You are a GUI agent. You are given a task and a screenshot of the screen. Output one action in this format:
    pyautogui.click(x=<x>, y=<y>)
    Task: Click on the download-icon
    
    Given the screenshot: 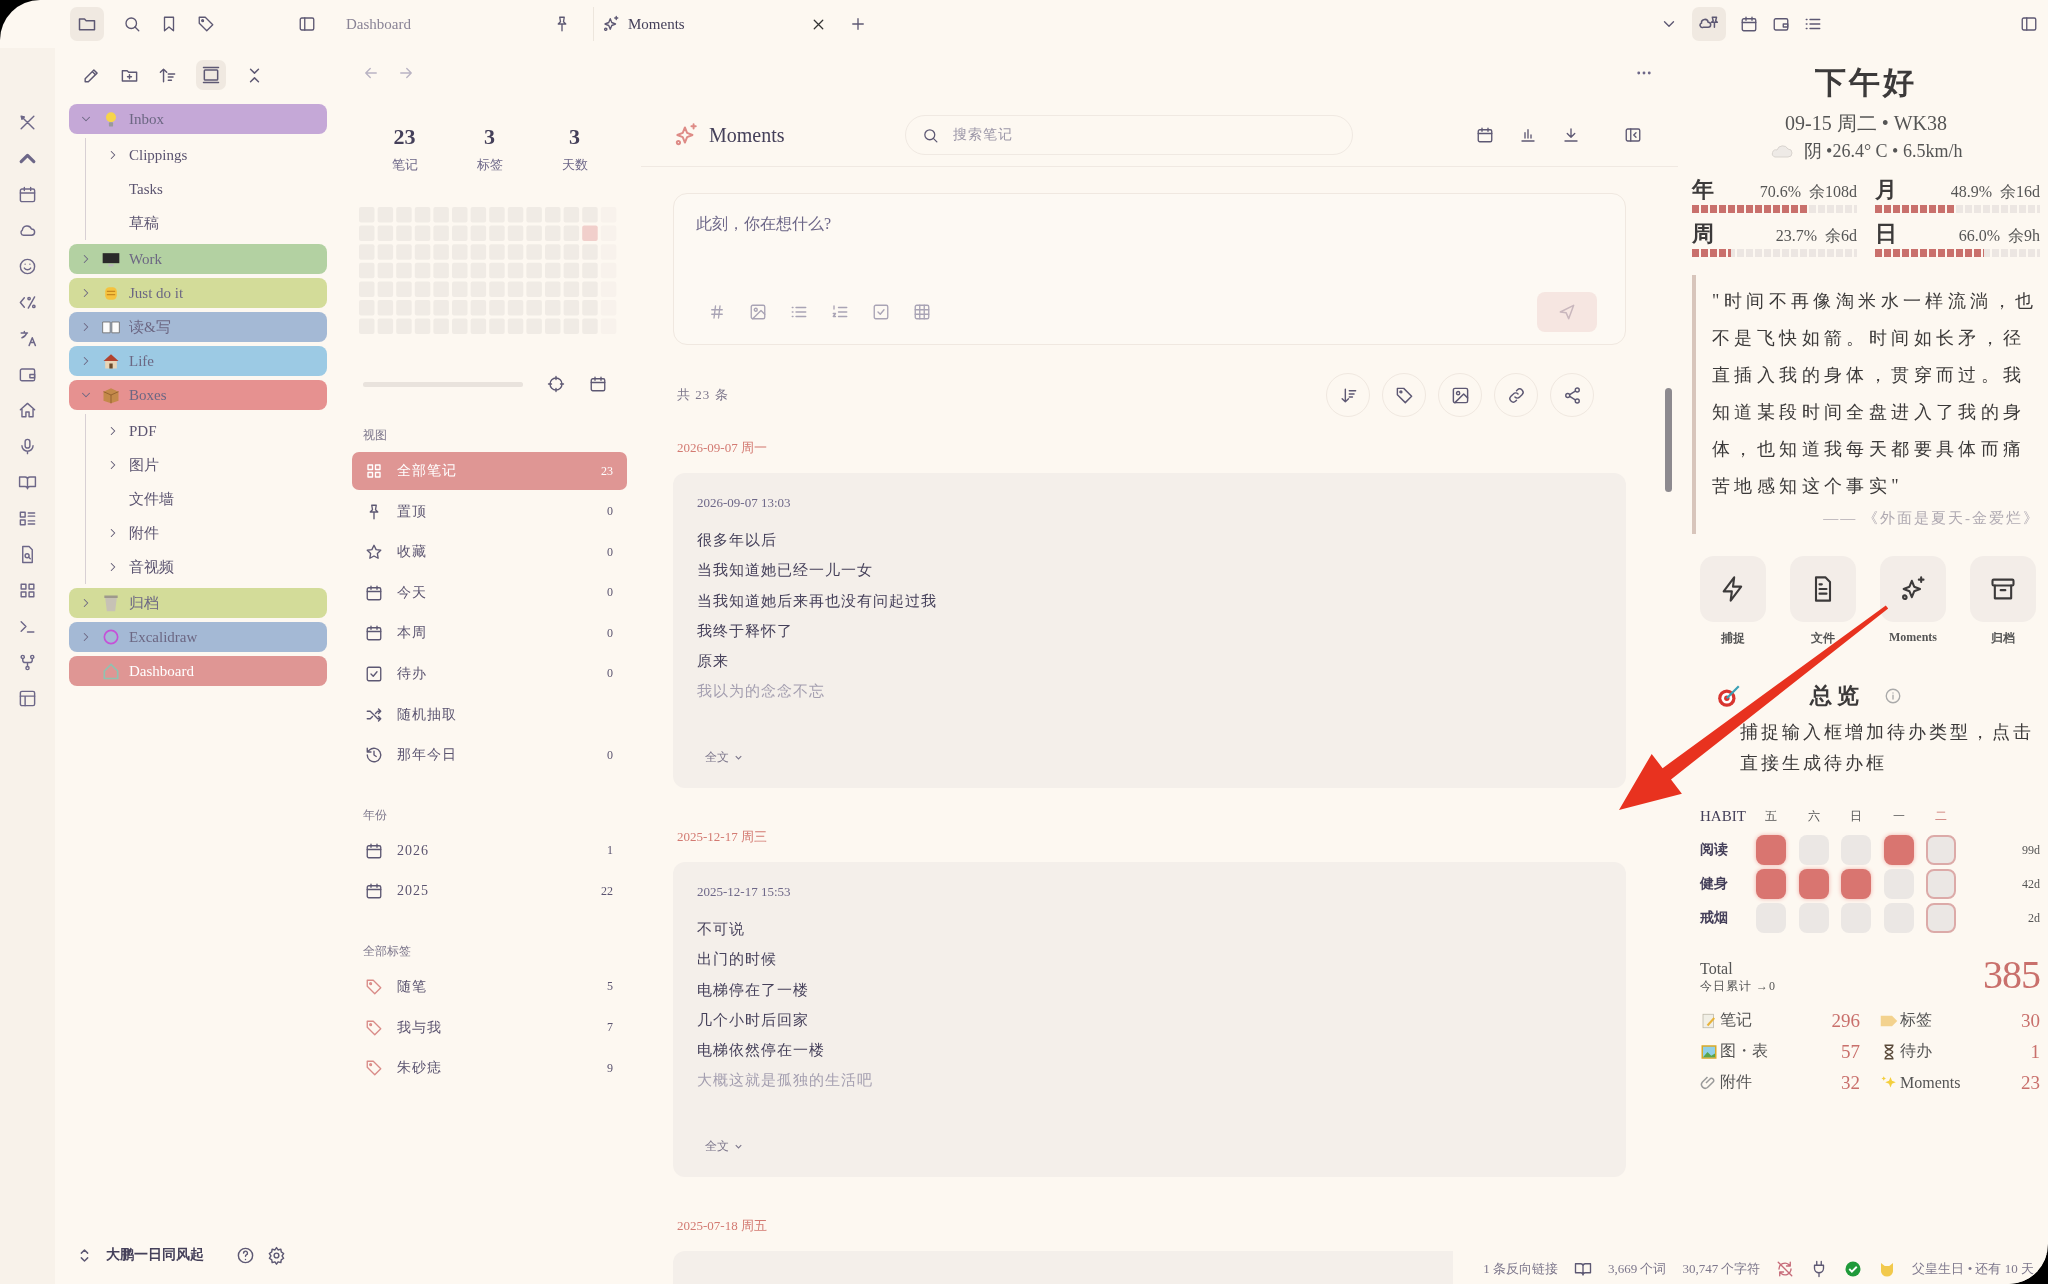 What is the action you would take?
    pyautogui.click(x=1571, y=135)
    